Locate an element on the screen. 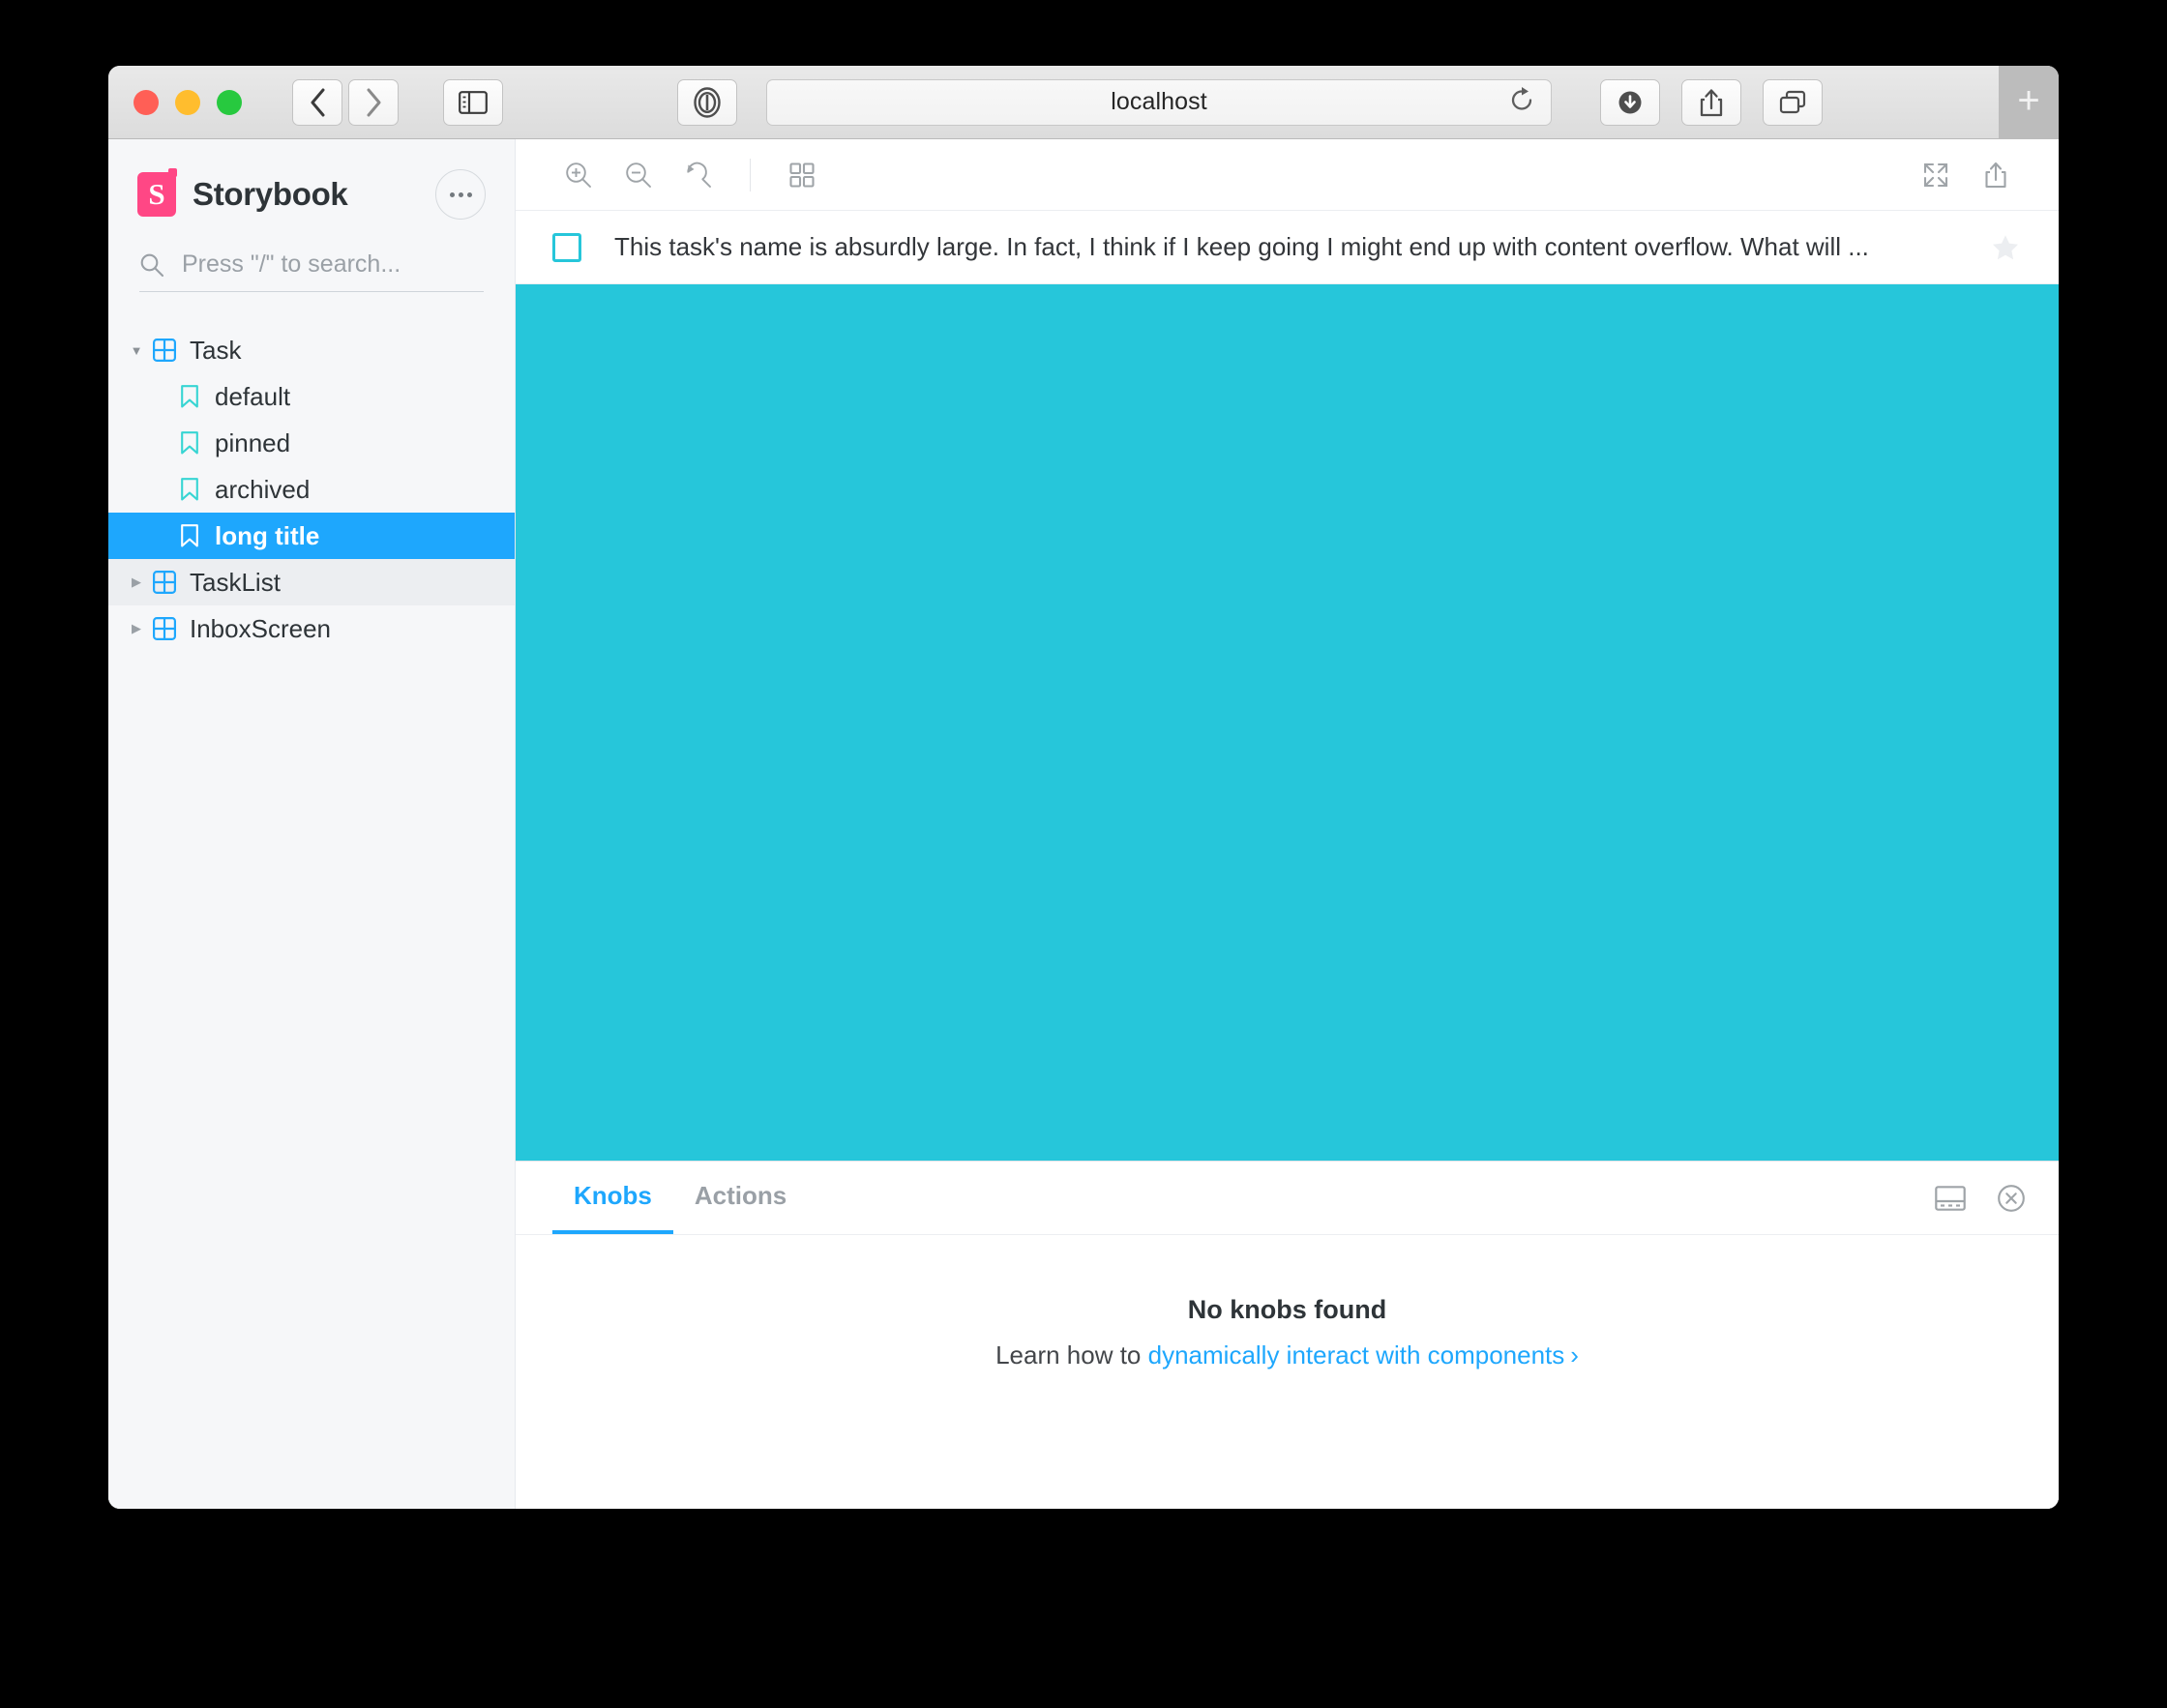 This screenshot has width=2167, height=1708. downloads-icon is located at coordinates (1630, 102).